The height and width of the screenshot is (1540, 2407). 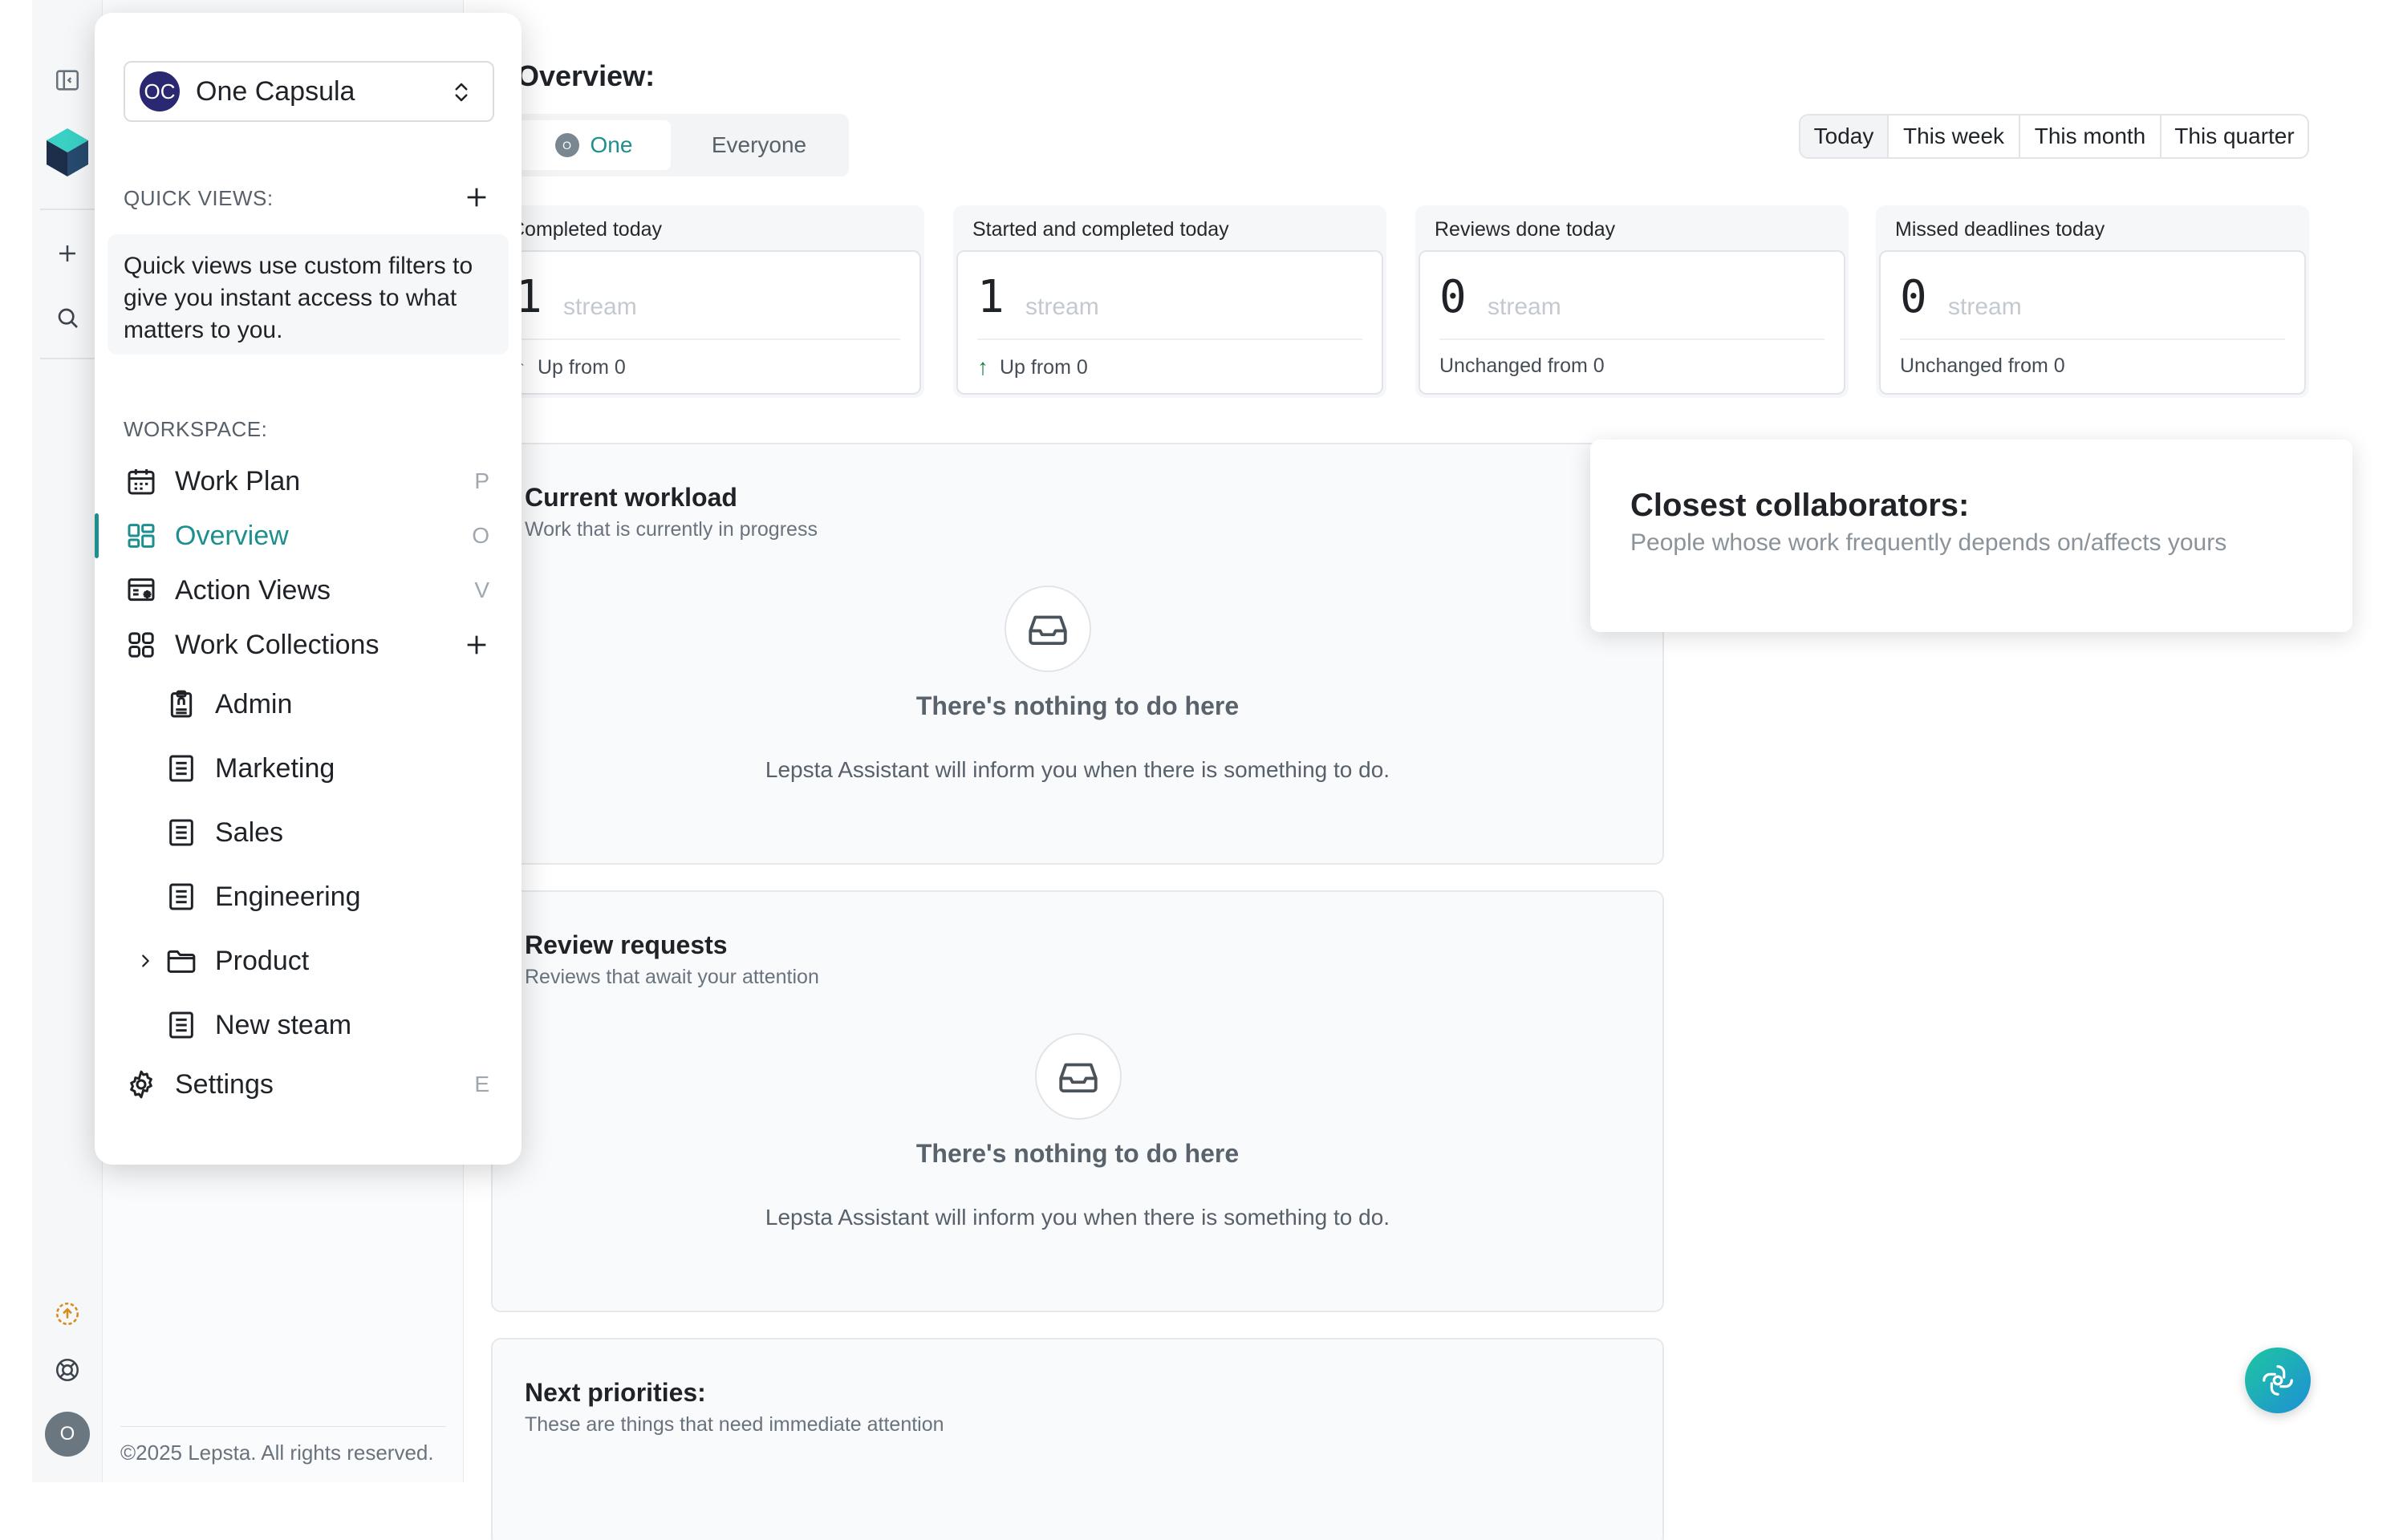 I want to click on period-this-quarter: This quarter, so click(x=2234, y=136).